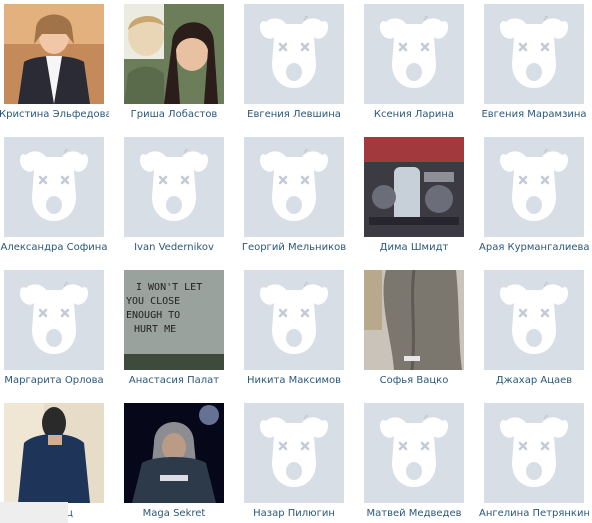 This screenshot has height=523, width=592. I want to click on friend-name-link: Ксения Ларина, so click(414, 115).